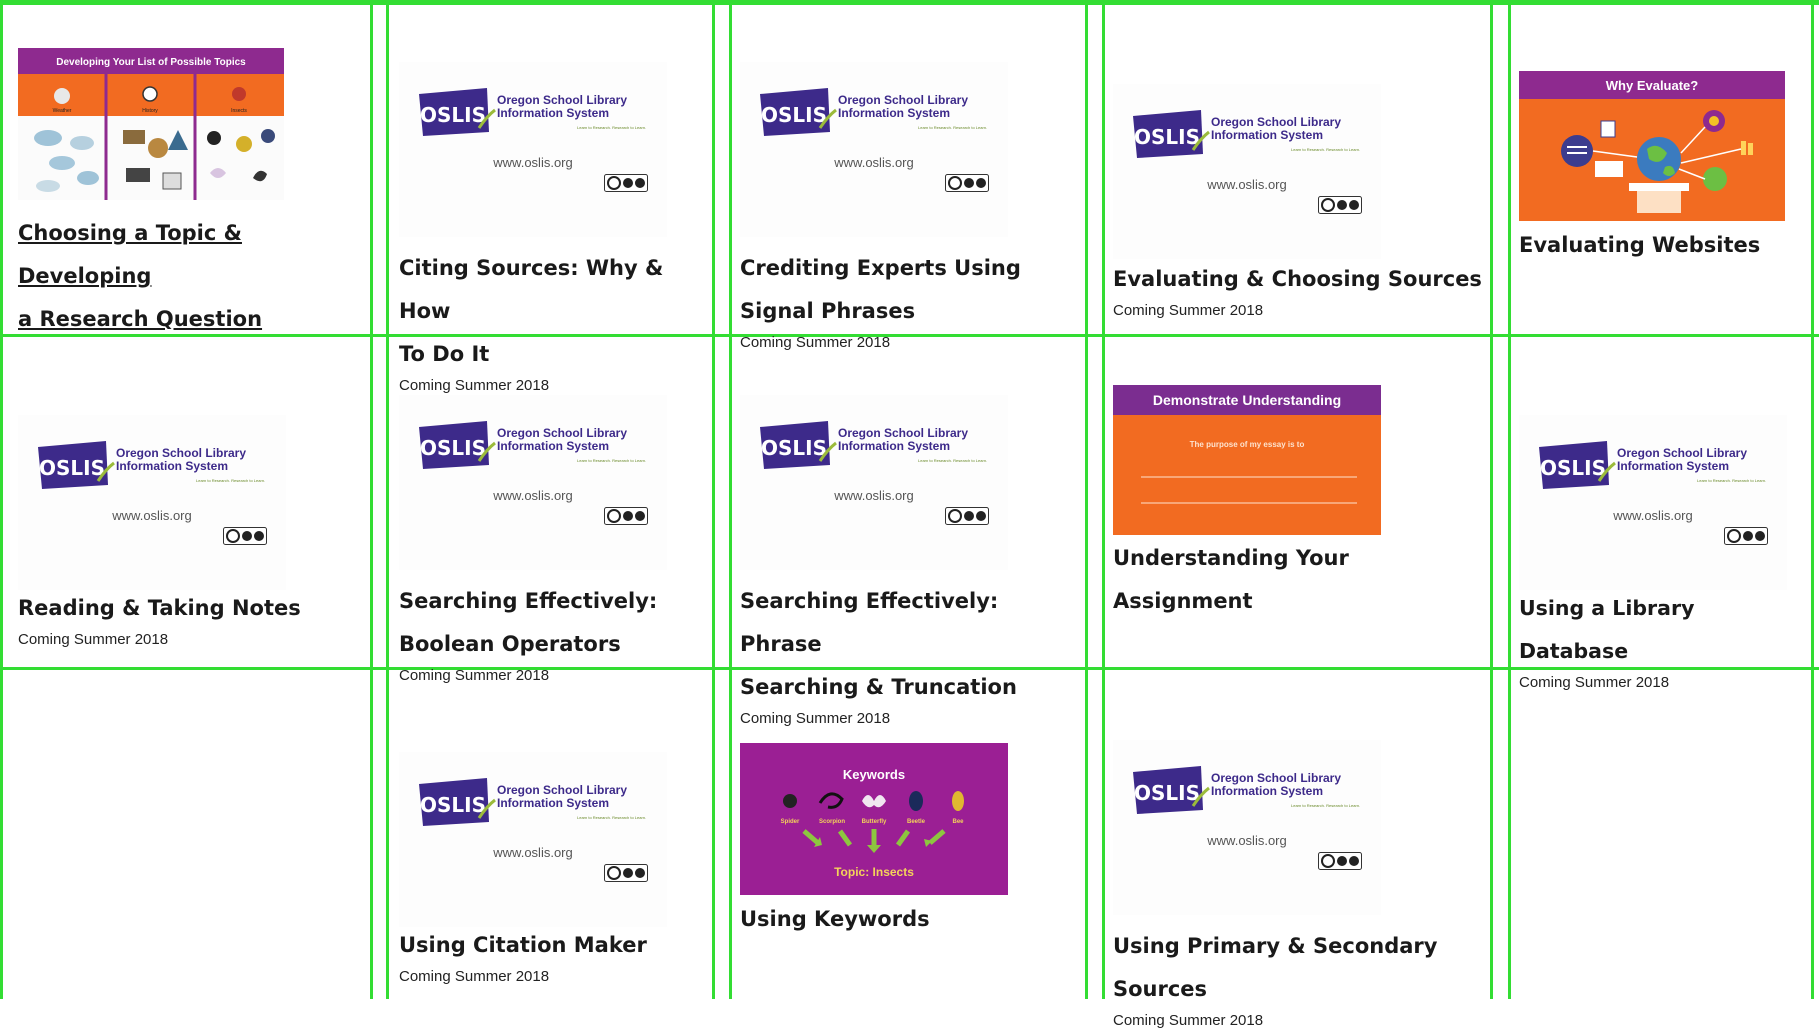 Image resolution: width=1819 pixels, height=1029 pixels. I want to click on svg-text: Beetle, so click(916, 822).